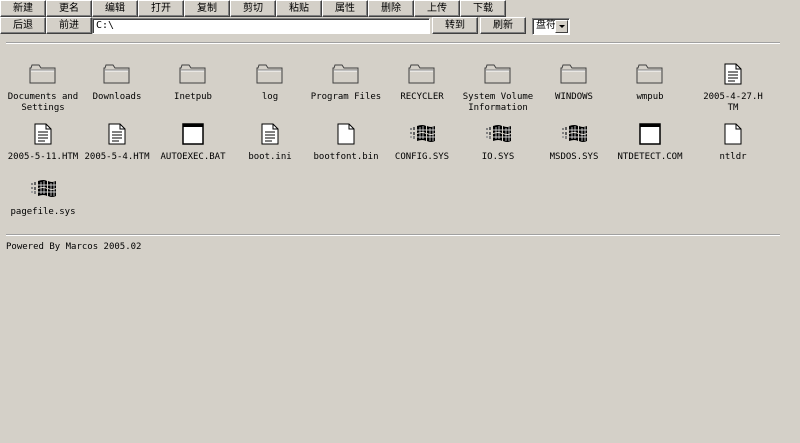  What do you see at coordinates (393, 235) in the screenshot?
I see `divider-bottom` at bounding box center [393, 235].